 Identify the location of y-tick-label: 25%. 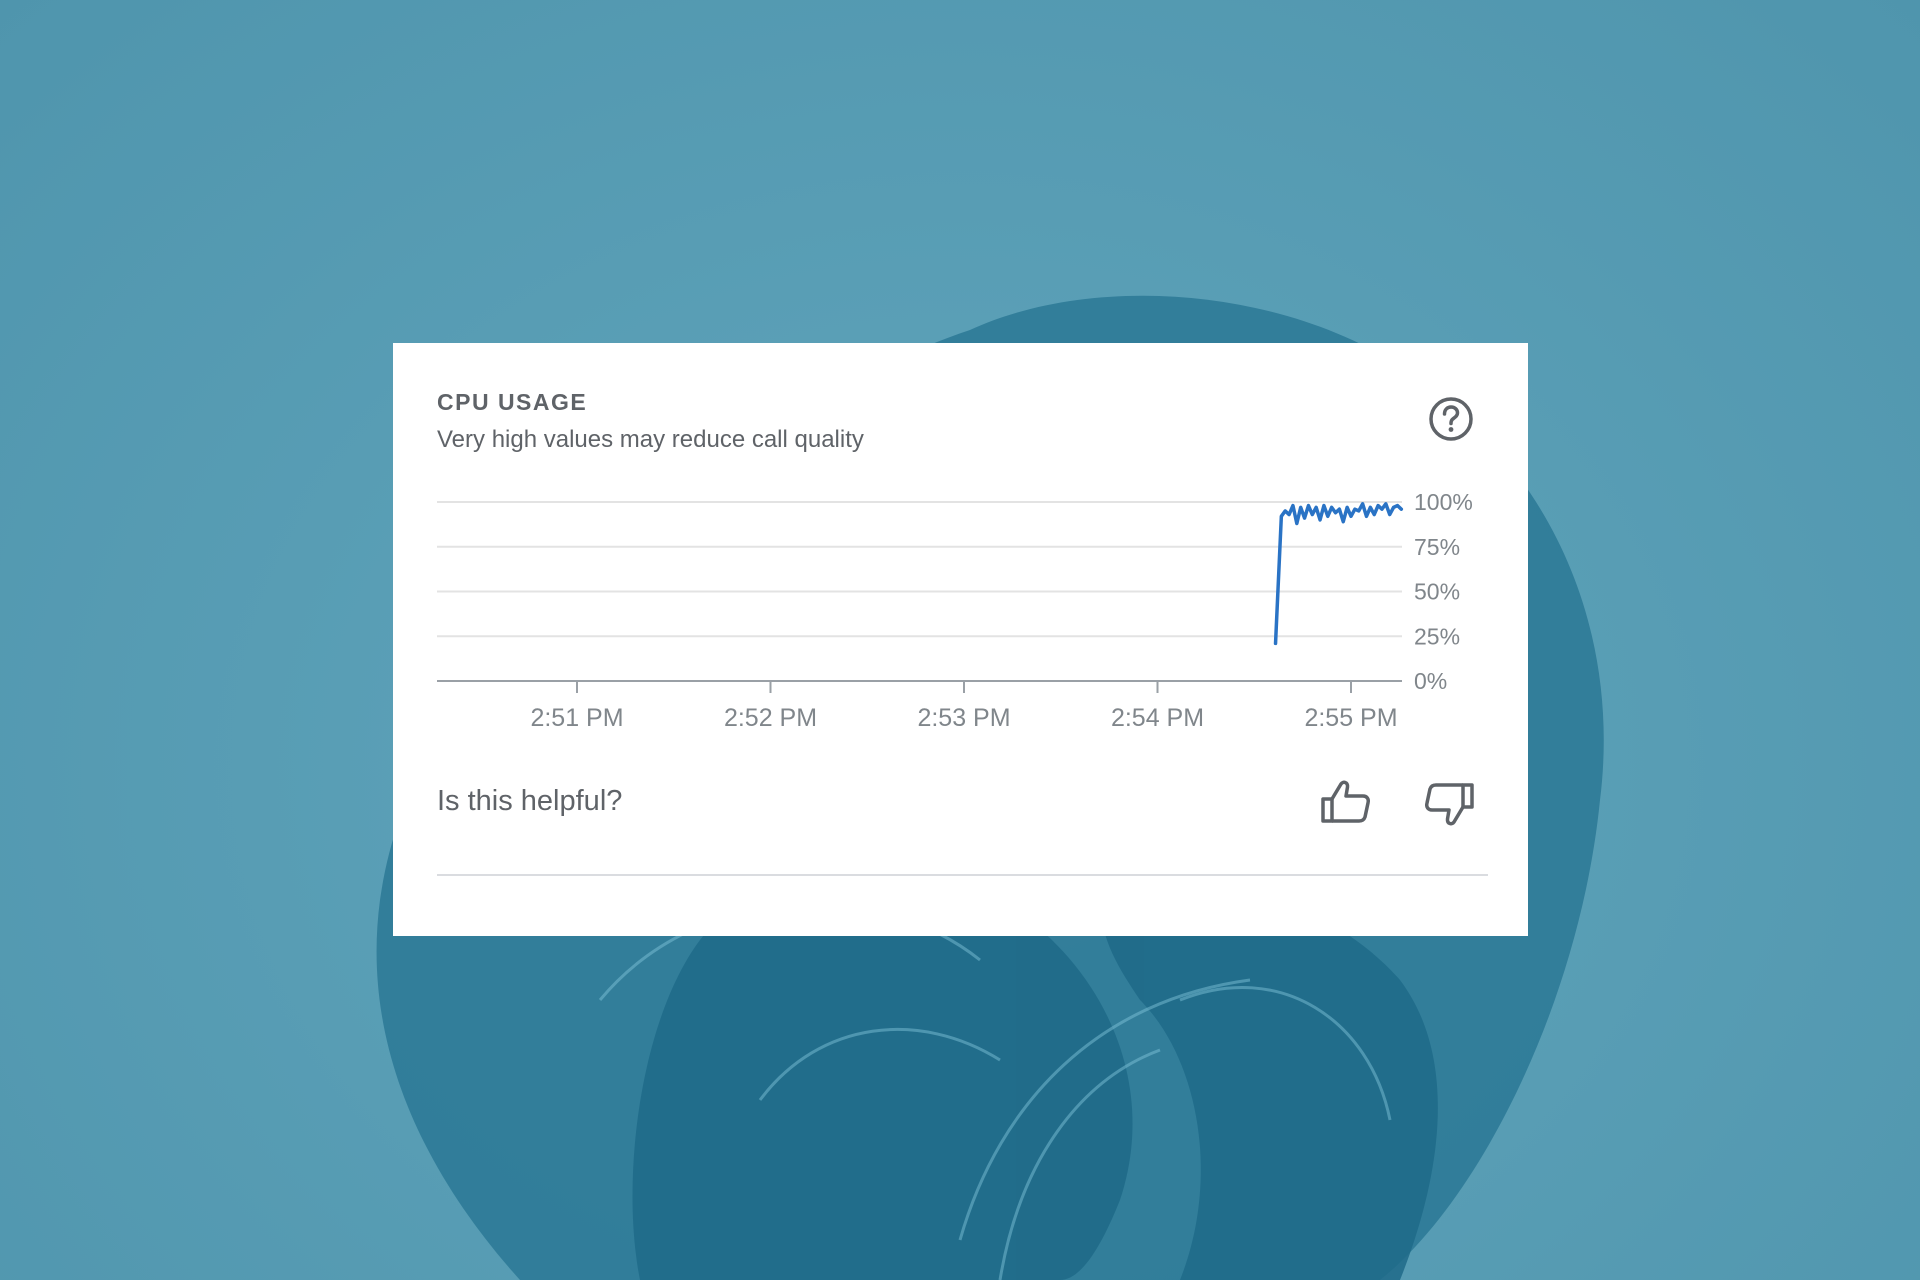
(1437, 636).